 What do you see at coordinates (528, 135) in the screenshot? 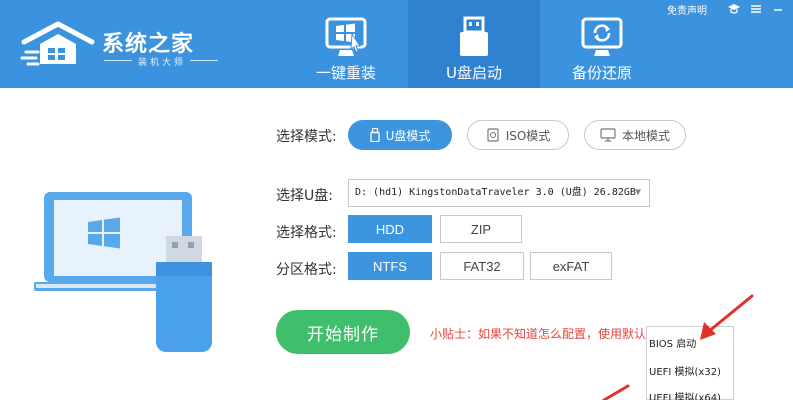
I see `iso-mode-label: ISO模式` at bounding box center [528, 135].